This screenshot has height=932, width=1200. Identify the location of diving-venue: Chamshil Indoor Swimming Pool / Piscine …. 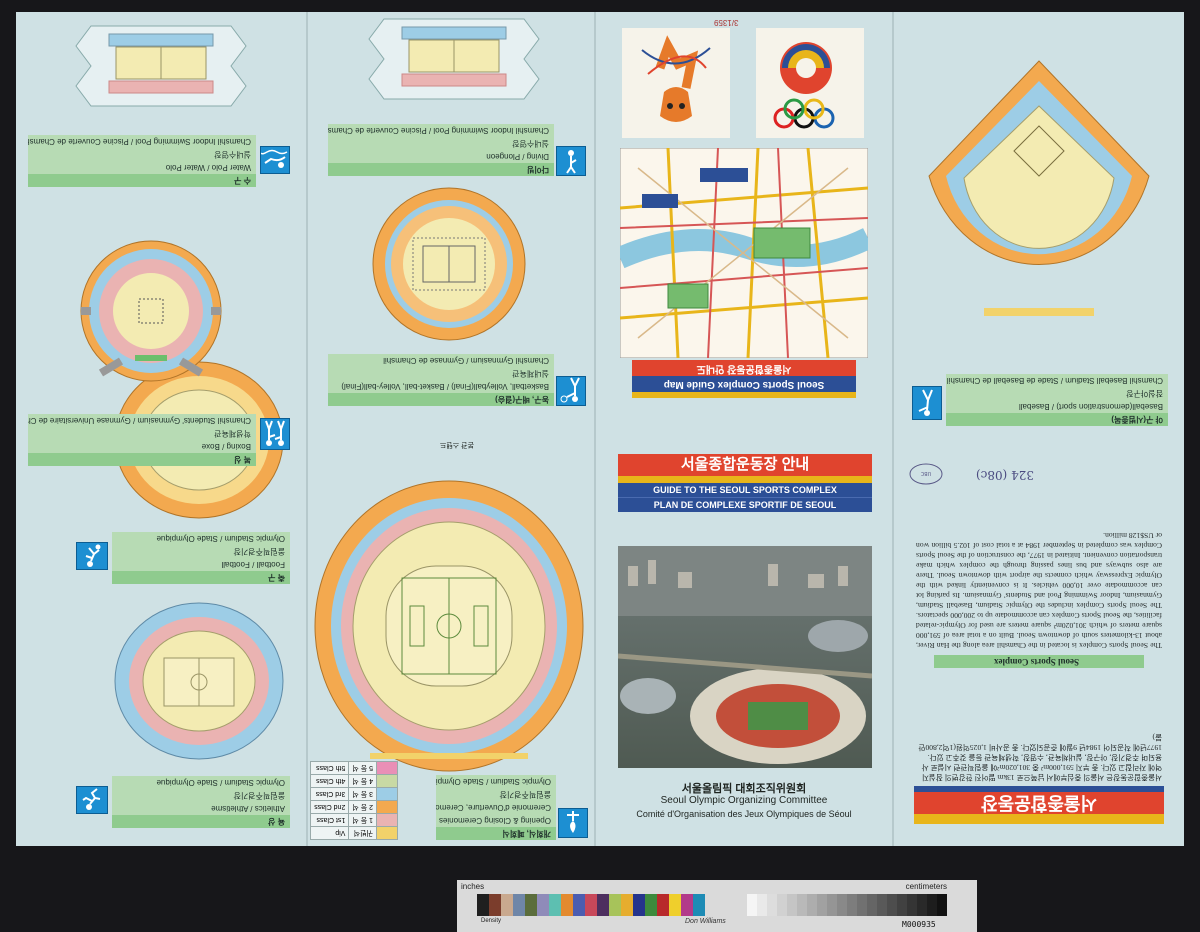
(441, 130).